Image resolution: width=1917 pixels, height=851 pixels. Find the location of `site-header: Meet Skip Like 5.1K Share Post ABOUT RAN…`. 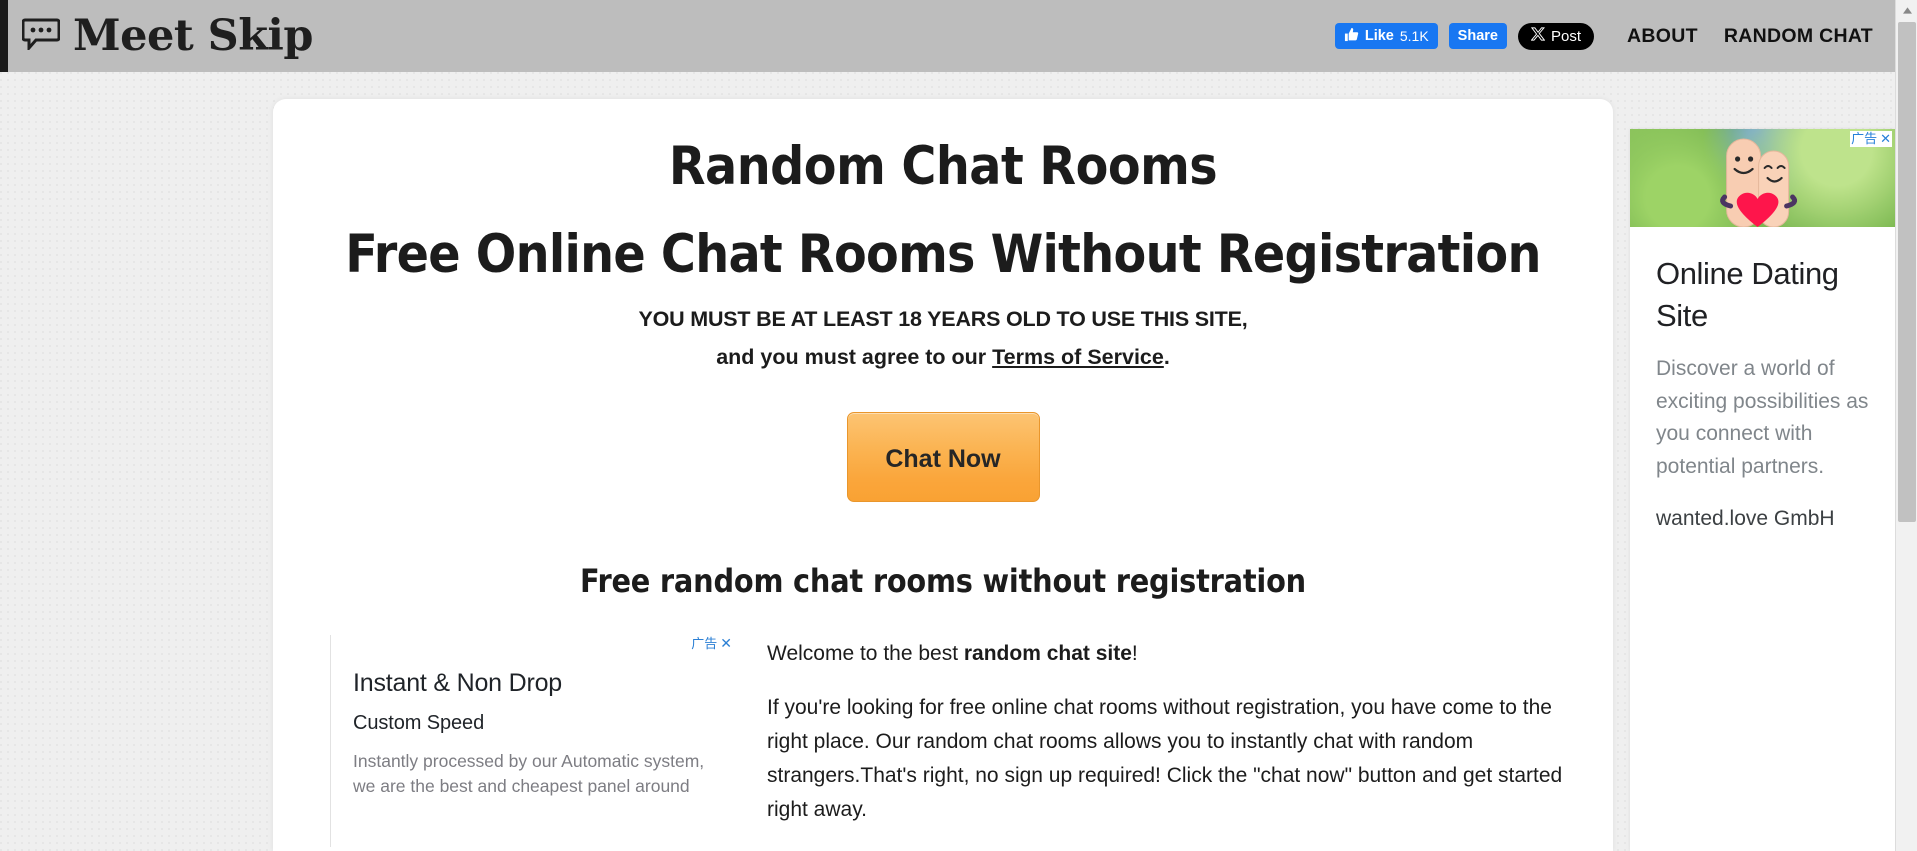

site-header: Meet Skip Like 5.1K Share Post ABOUT RAN… is located at coordinates (947, 36).